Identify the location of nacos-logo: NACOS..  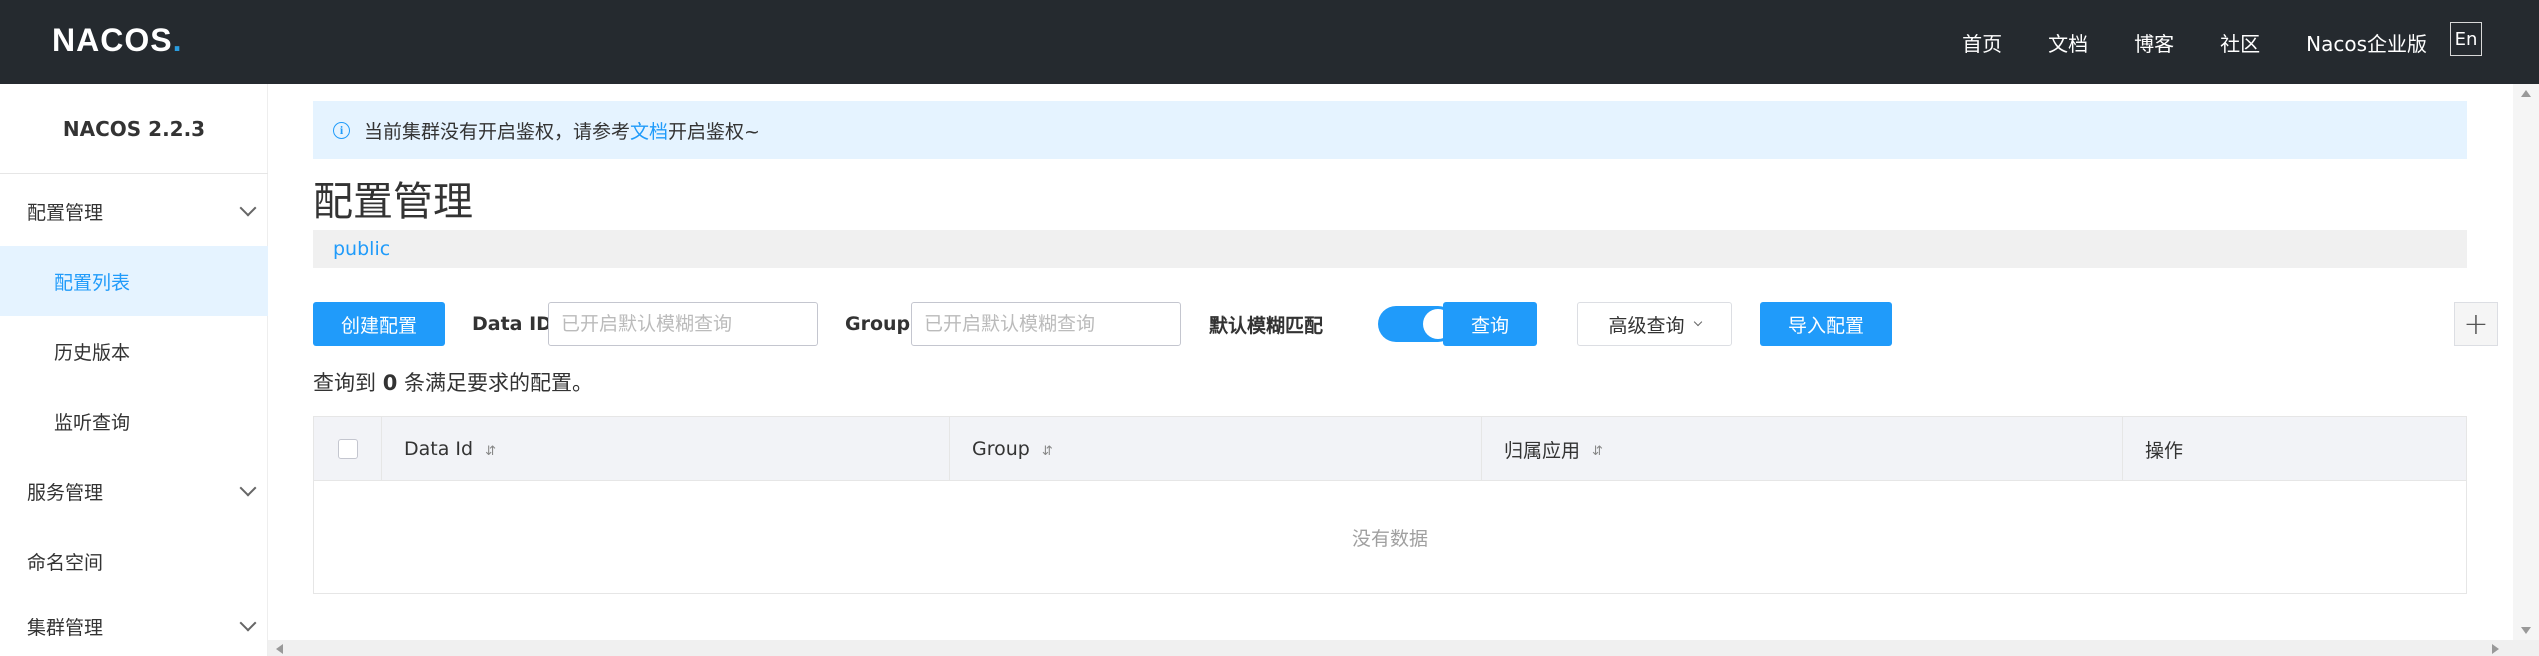
(117, 40).